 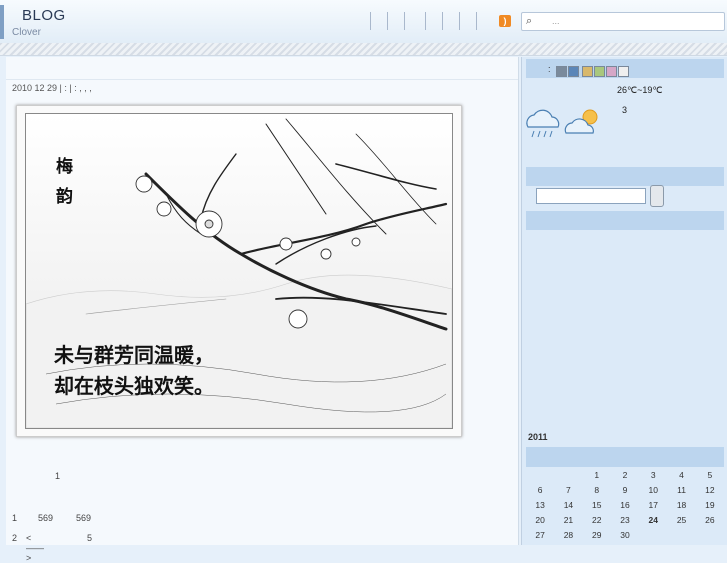 What do you see at coordinates (623, 71) in the screenshot?
I see `theme-swatch-white` at bounding box center [623, 71].